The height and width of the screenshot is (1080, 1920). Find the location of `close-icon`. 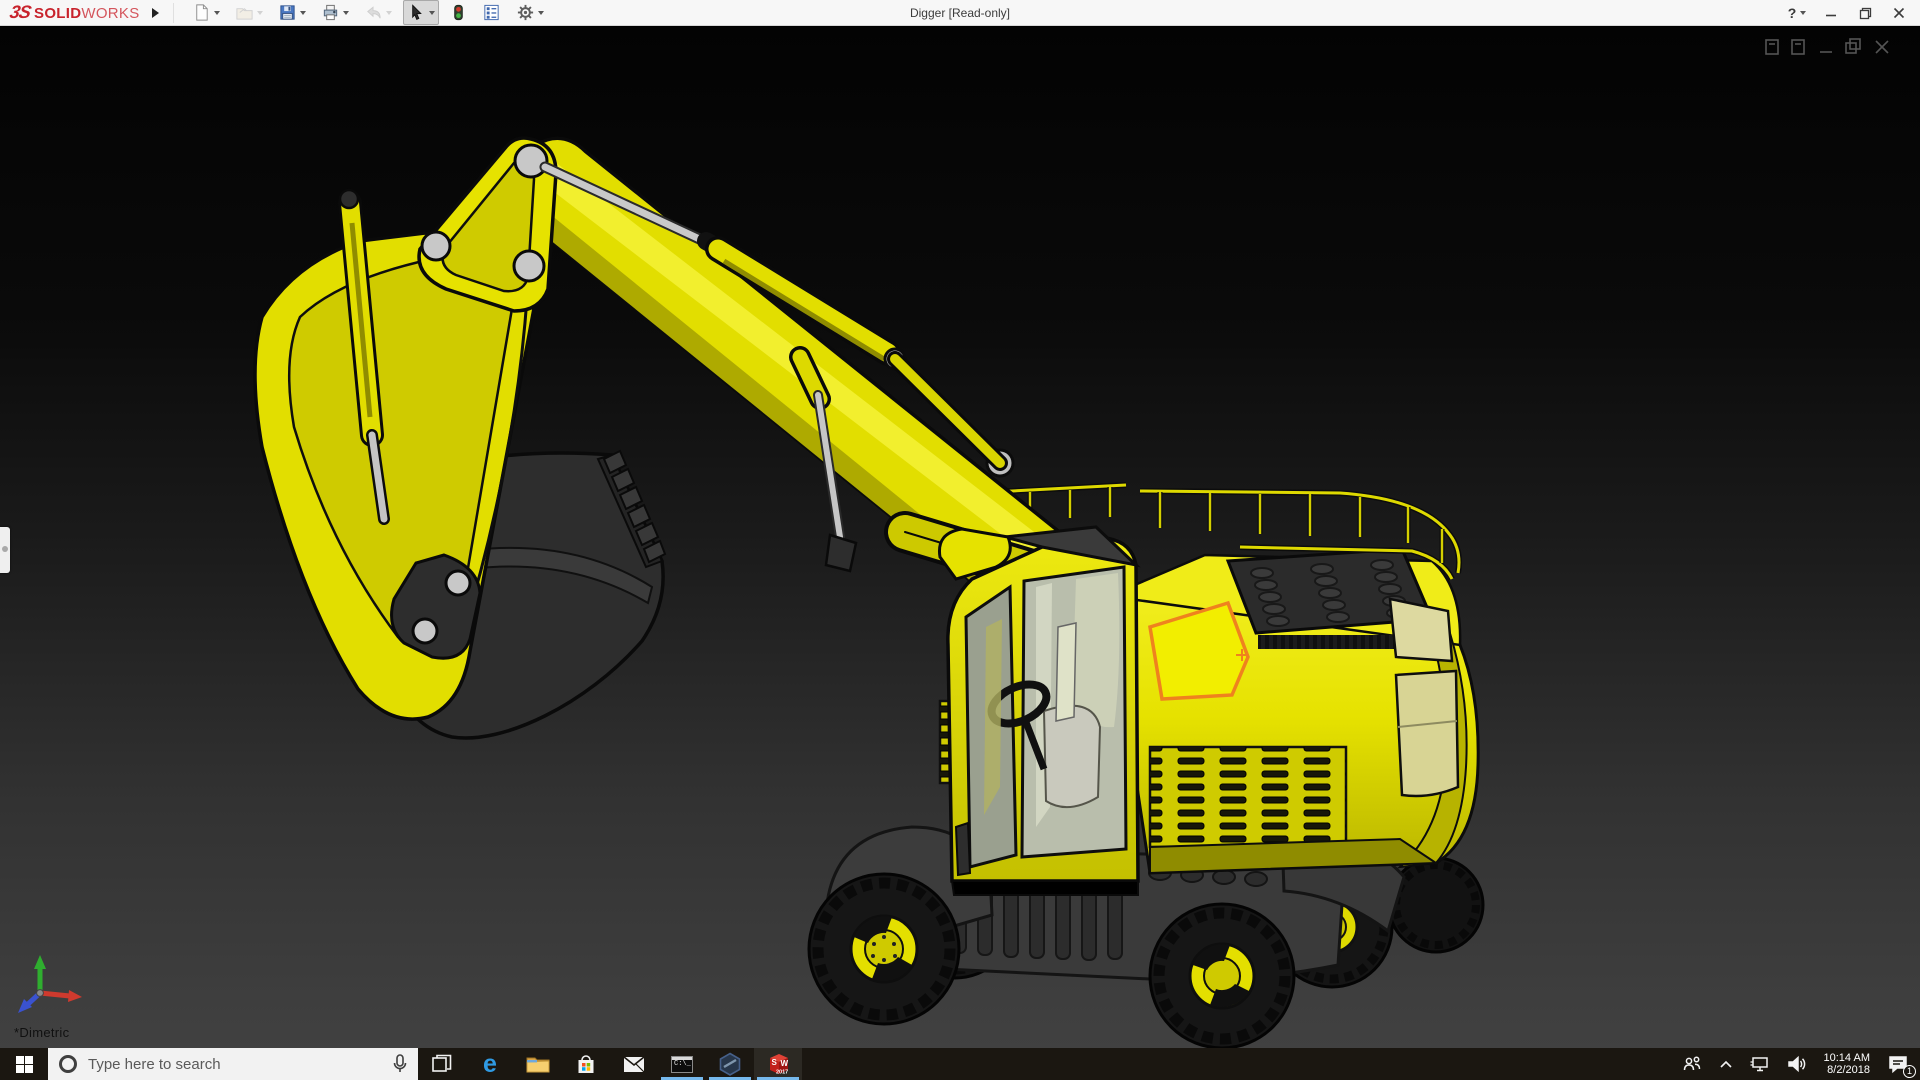

close-icon is located at coordinates (1899, 13).